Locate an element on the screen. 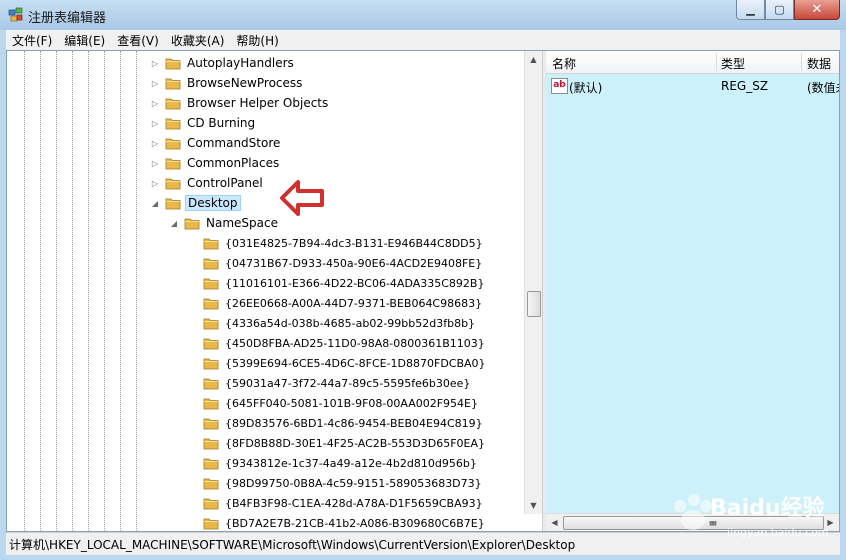 The width and height of the screenshot is (846, 560). tree-node-label: {5399E694-6CE5-4D6C-8FCE-1D8870FDCBA0} is located at coordinates (355, 363).